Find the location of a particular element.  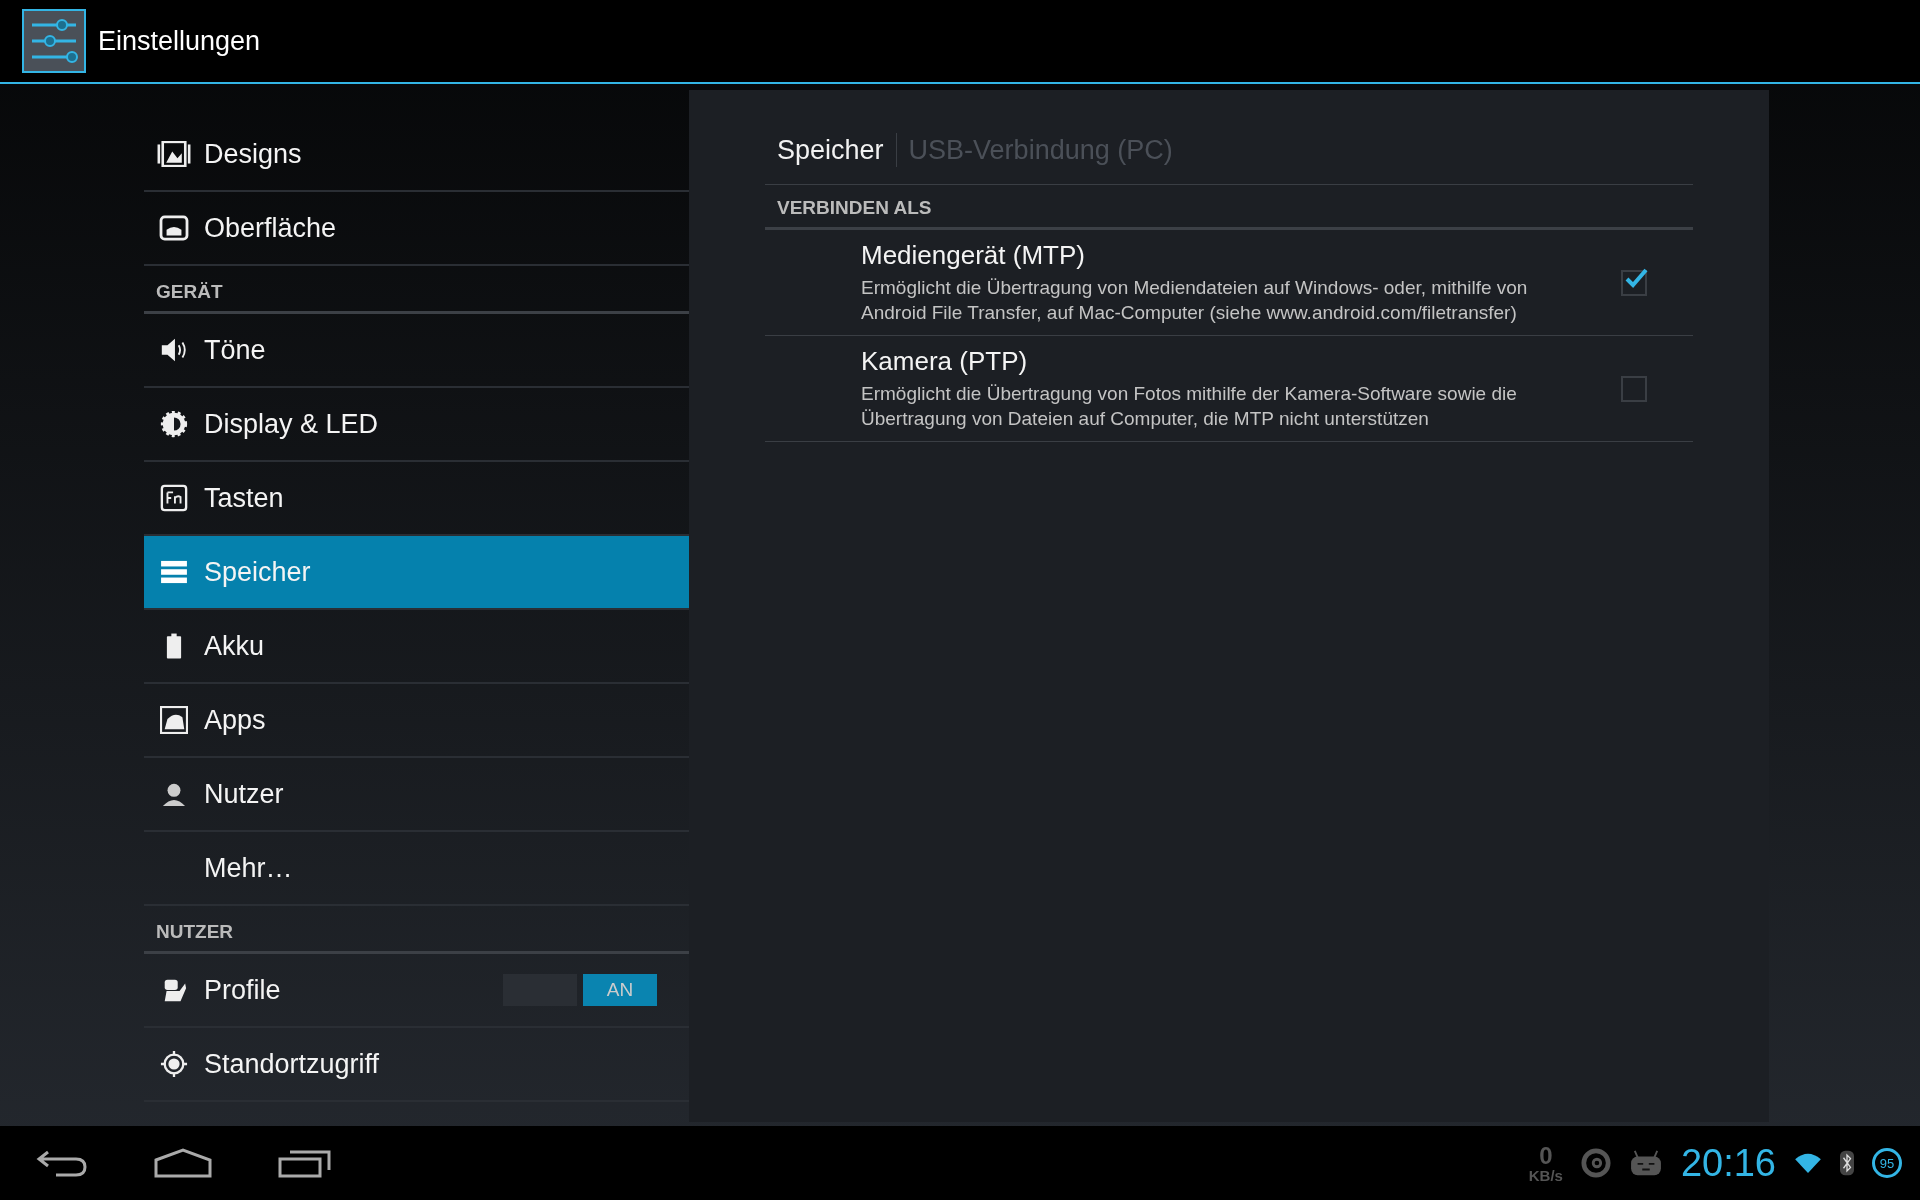

section-header: NUTZER is located at coordinates (416, 930).